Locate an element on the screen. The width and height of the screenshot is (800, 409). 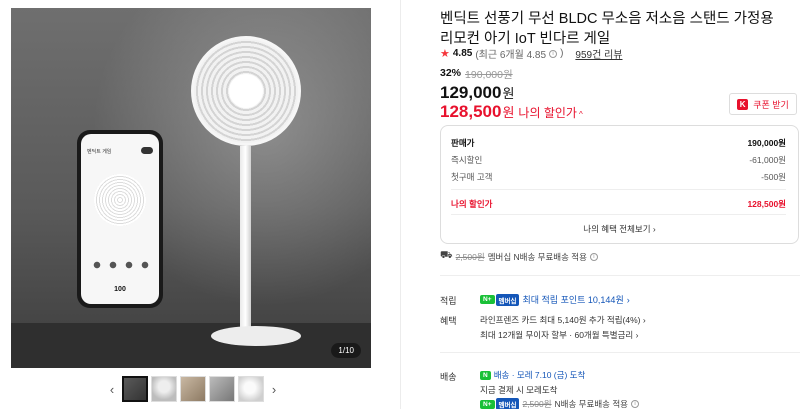
card-benefit: 라인프렌즈 카드 최대 5,140원 추가 적립(4%) › is located at coordinates (563, 320).